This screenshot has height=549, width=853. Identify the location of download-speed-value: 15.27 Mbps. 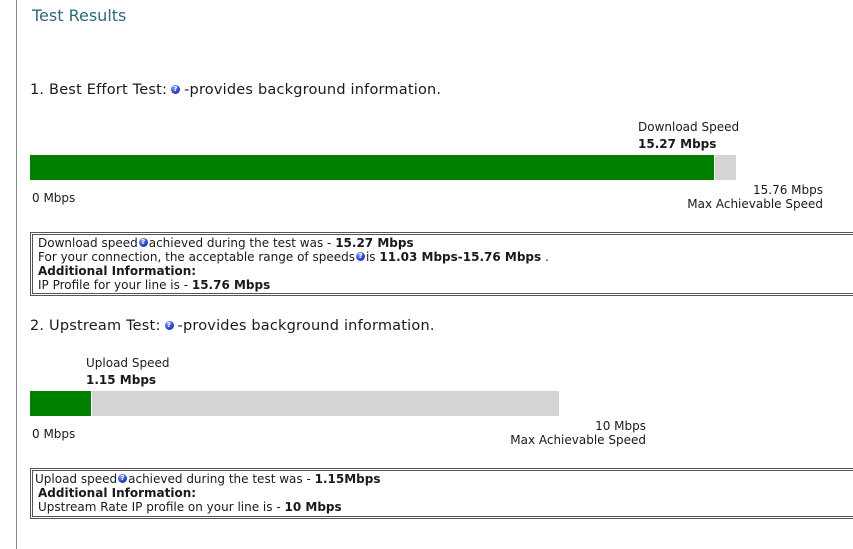
(677, 144).